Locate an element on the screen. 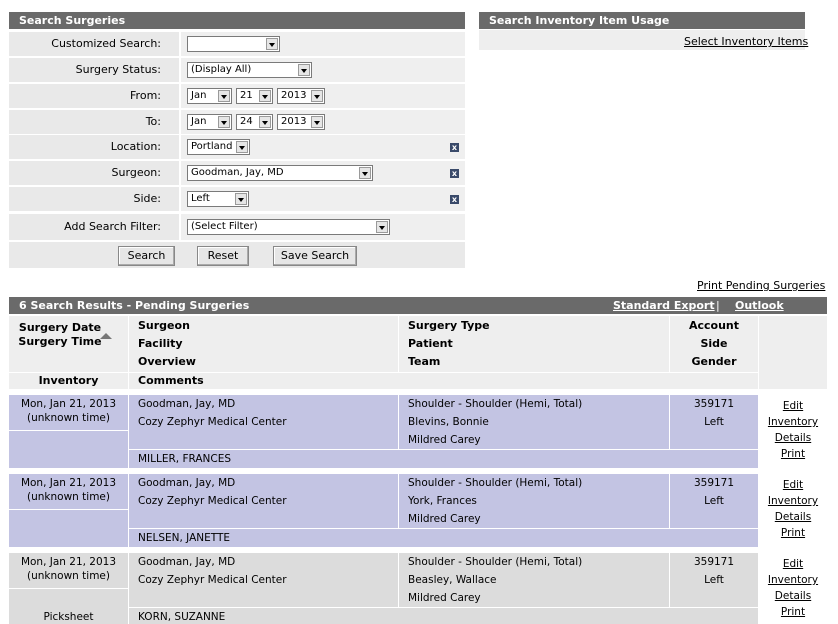  surgery-status-select: (Display All) is located at coordinates (249, 70).